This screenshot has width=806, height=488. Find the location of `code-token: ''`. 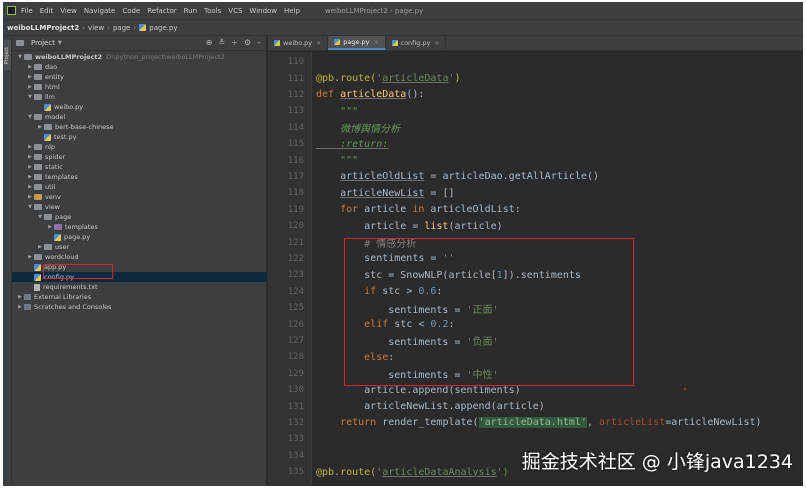

code-token: '' is located at coordinates (448, 259).